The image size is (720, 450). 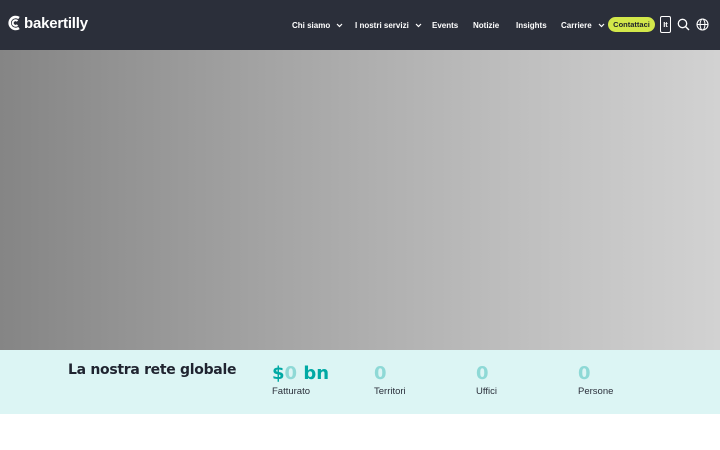 I want to click on nav-item-label: I nostri servizi, so click(x=382, y=25).